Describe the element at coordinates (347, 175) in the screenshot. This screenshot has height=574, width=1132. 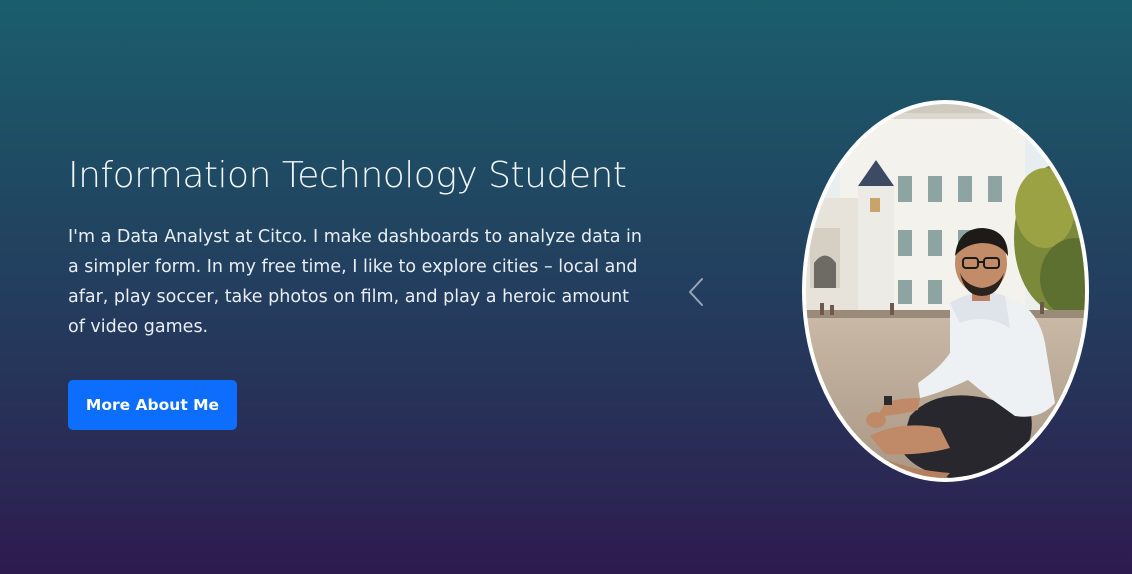
I see `hero-title: Information Technology Student` at that location.